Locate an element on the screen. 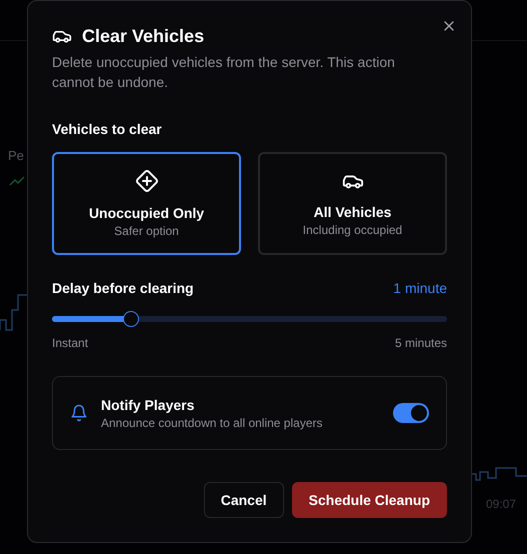  option-card: Unoccupied Only Safer option is located at coordinates (146, 203).